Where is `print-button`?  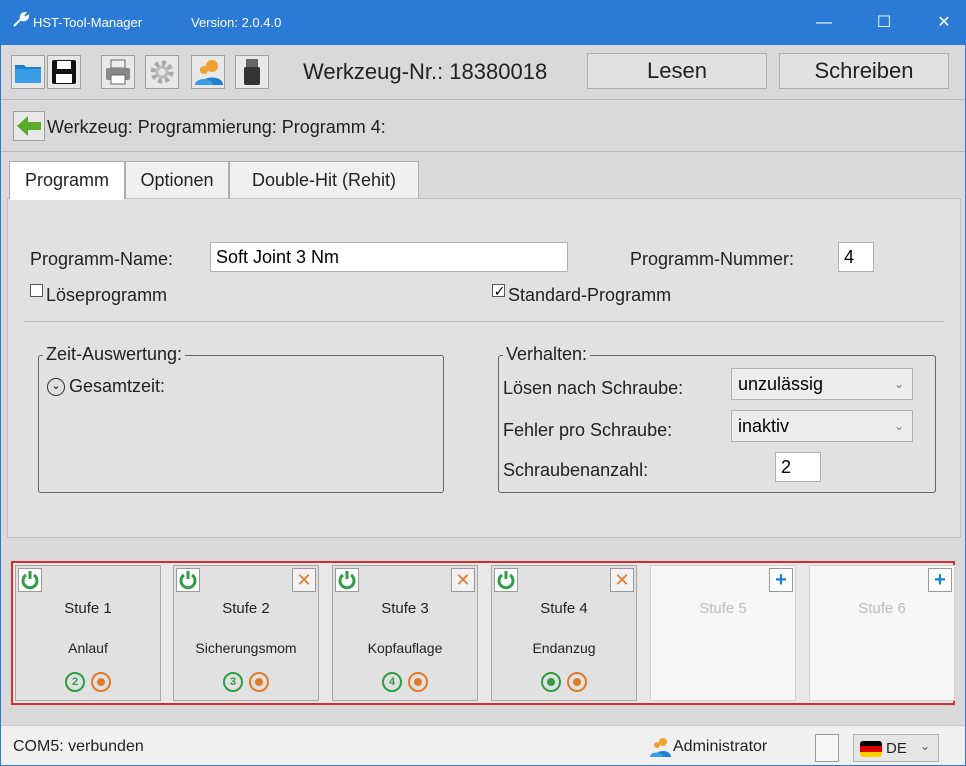 print-button is located at coordinates (118, 72).